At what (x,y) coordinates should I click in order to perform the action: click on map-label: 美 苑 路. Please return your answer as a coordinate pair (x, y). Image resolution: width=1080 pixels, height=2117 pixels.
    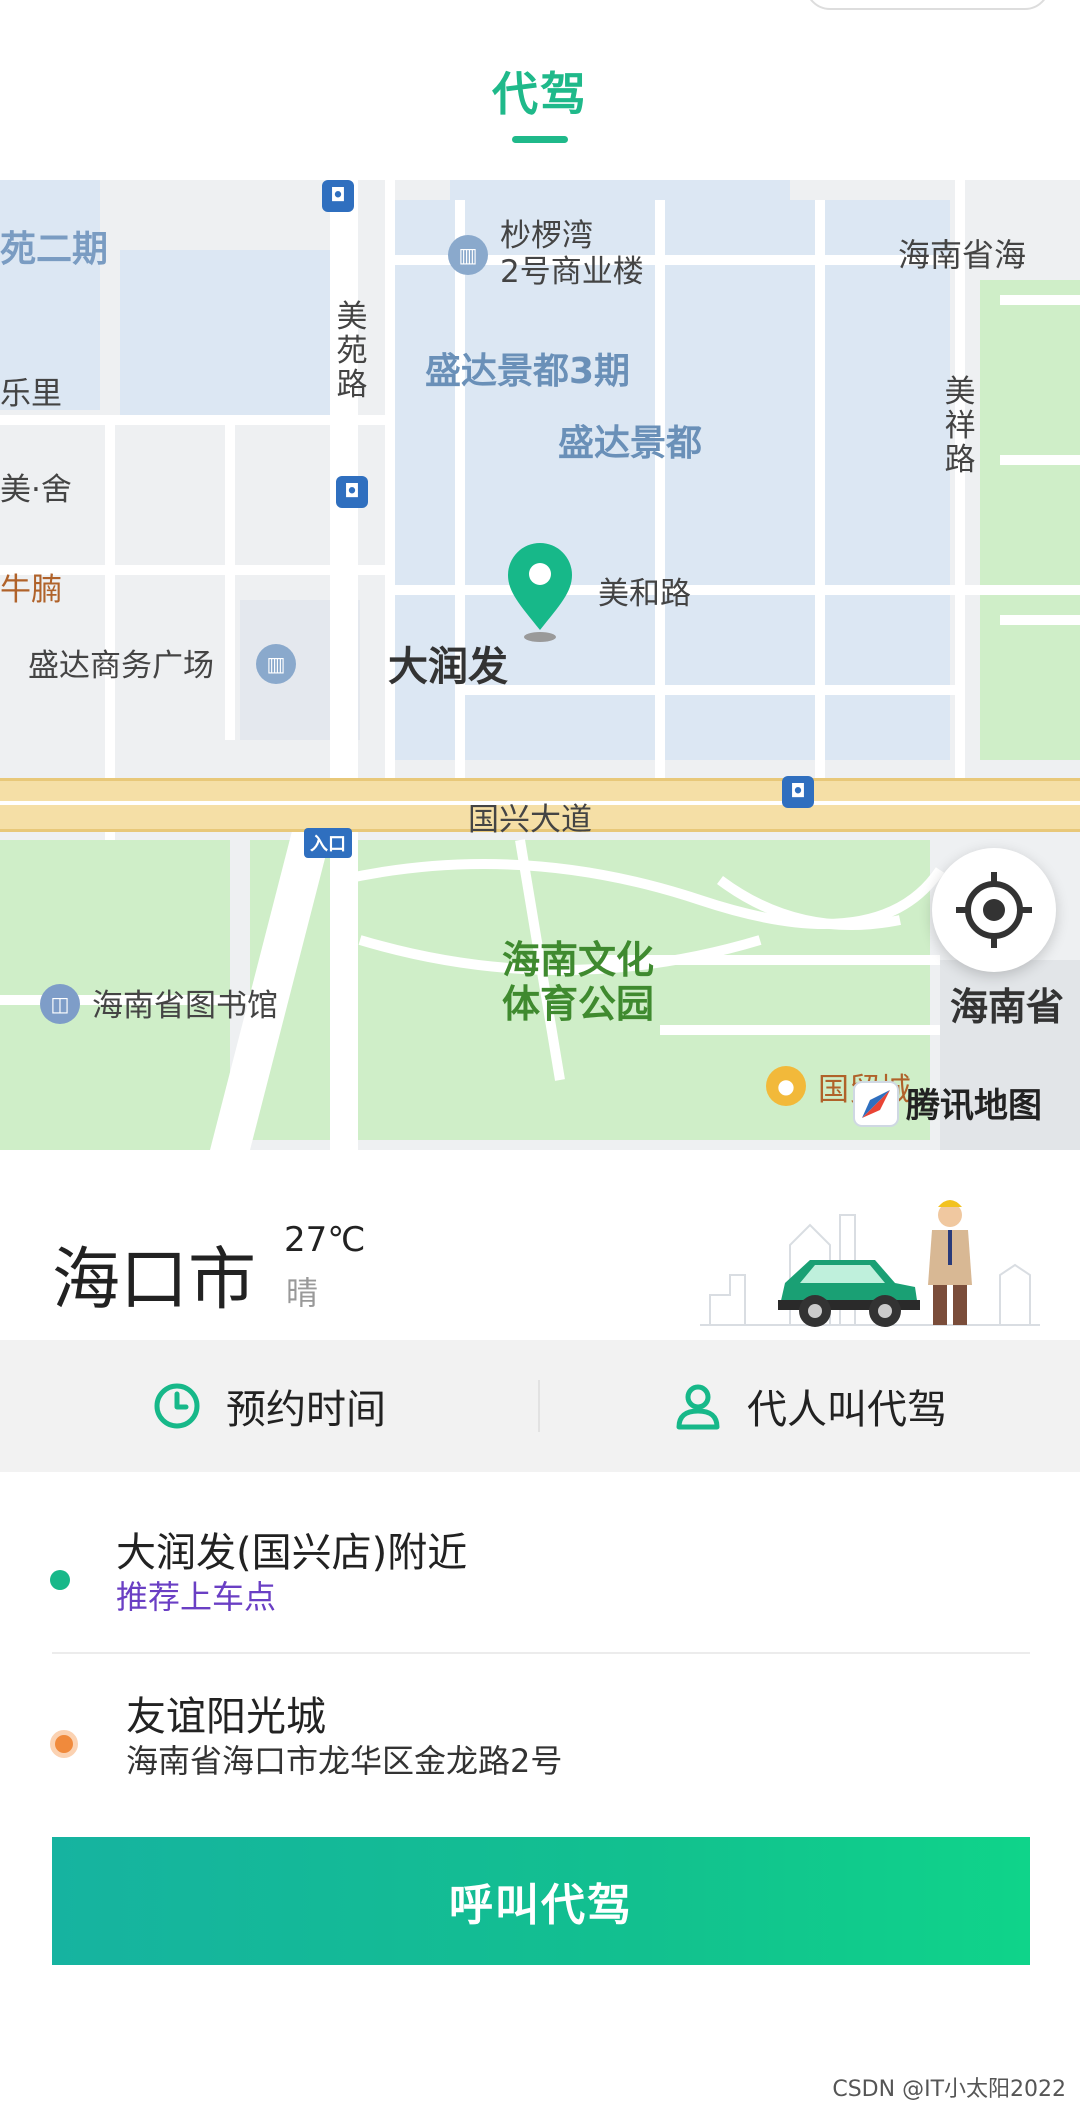
    Looking at the image, I should click on (352, 351).